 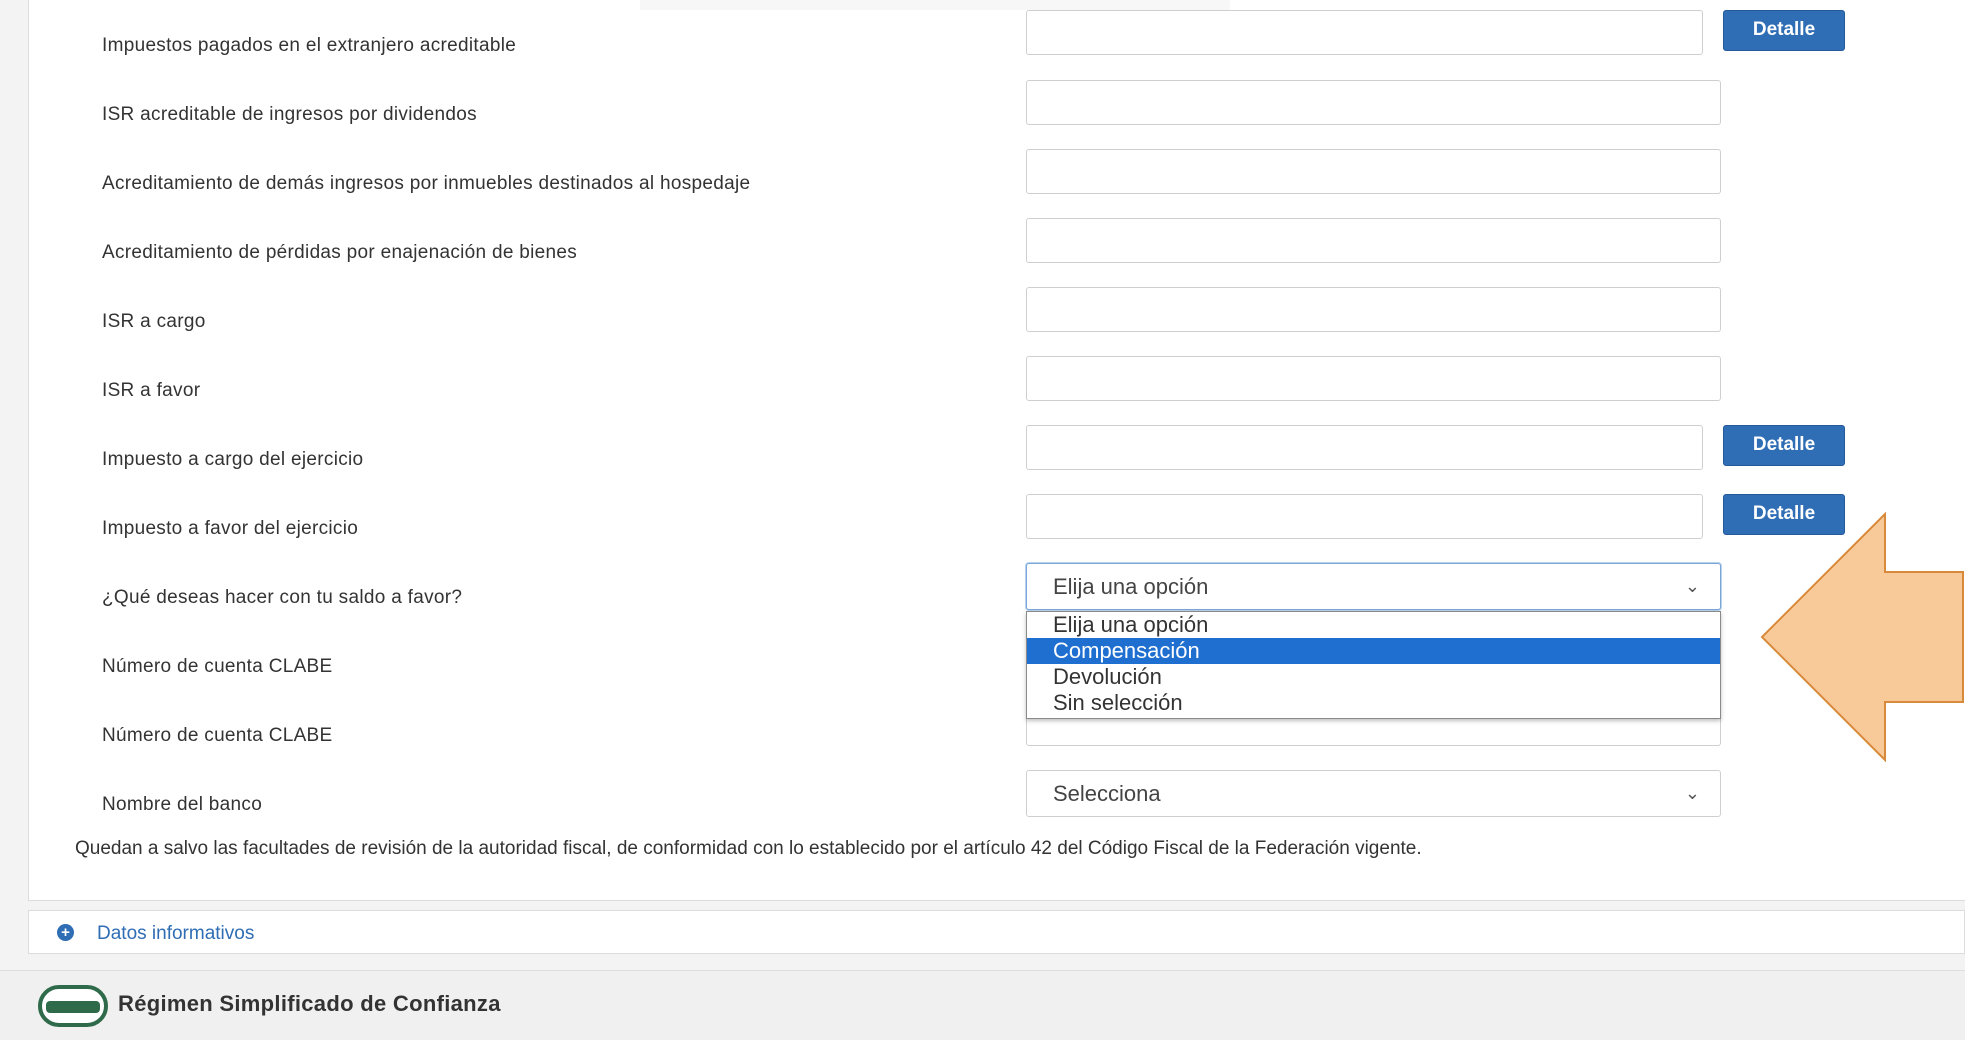 I want to click on label-cuenta-clabe-2: Número de cuenta CLABE, so click(x=217, y=735).